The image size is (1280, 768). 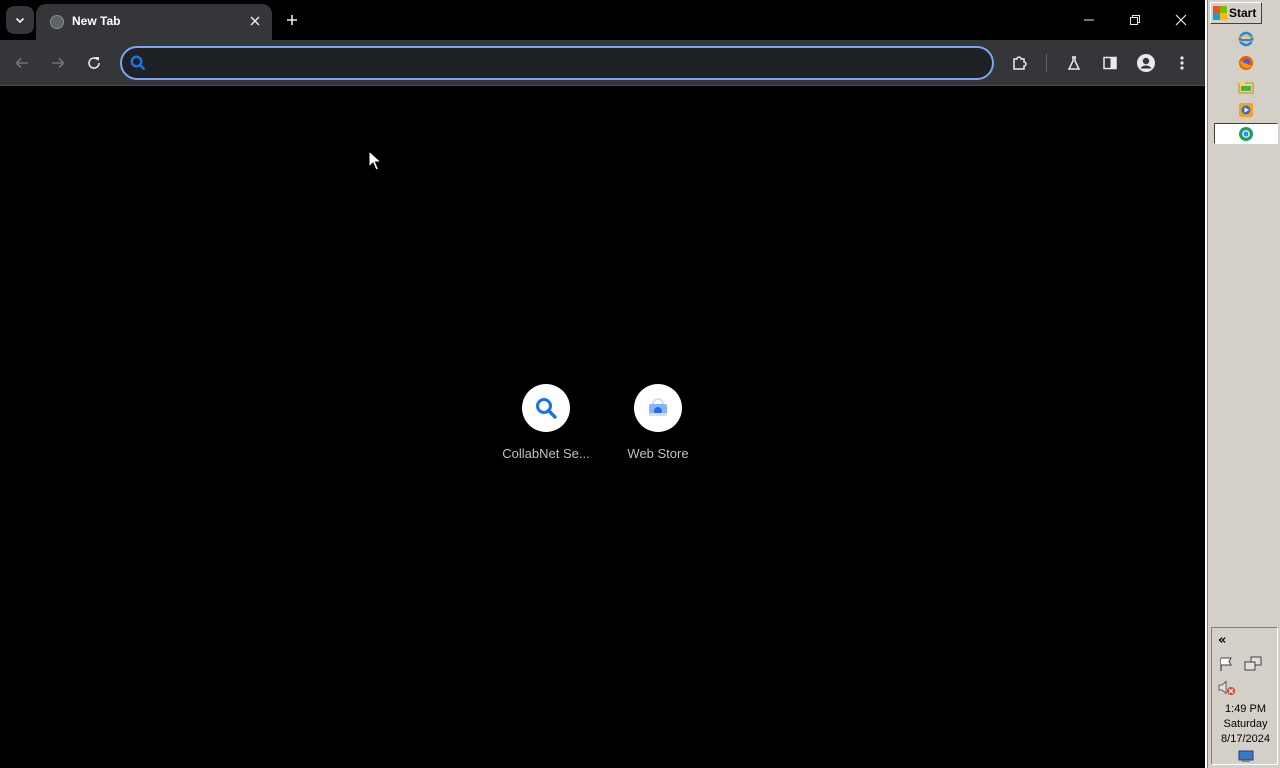 What do you see at coordinates (1245, 709) in the screenshot?
I see `clock-time: 1:49 PM` at bounding box center [1245, 709].